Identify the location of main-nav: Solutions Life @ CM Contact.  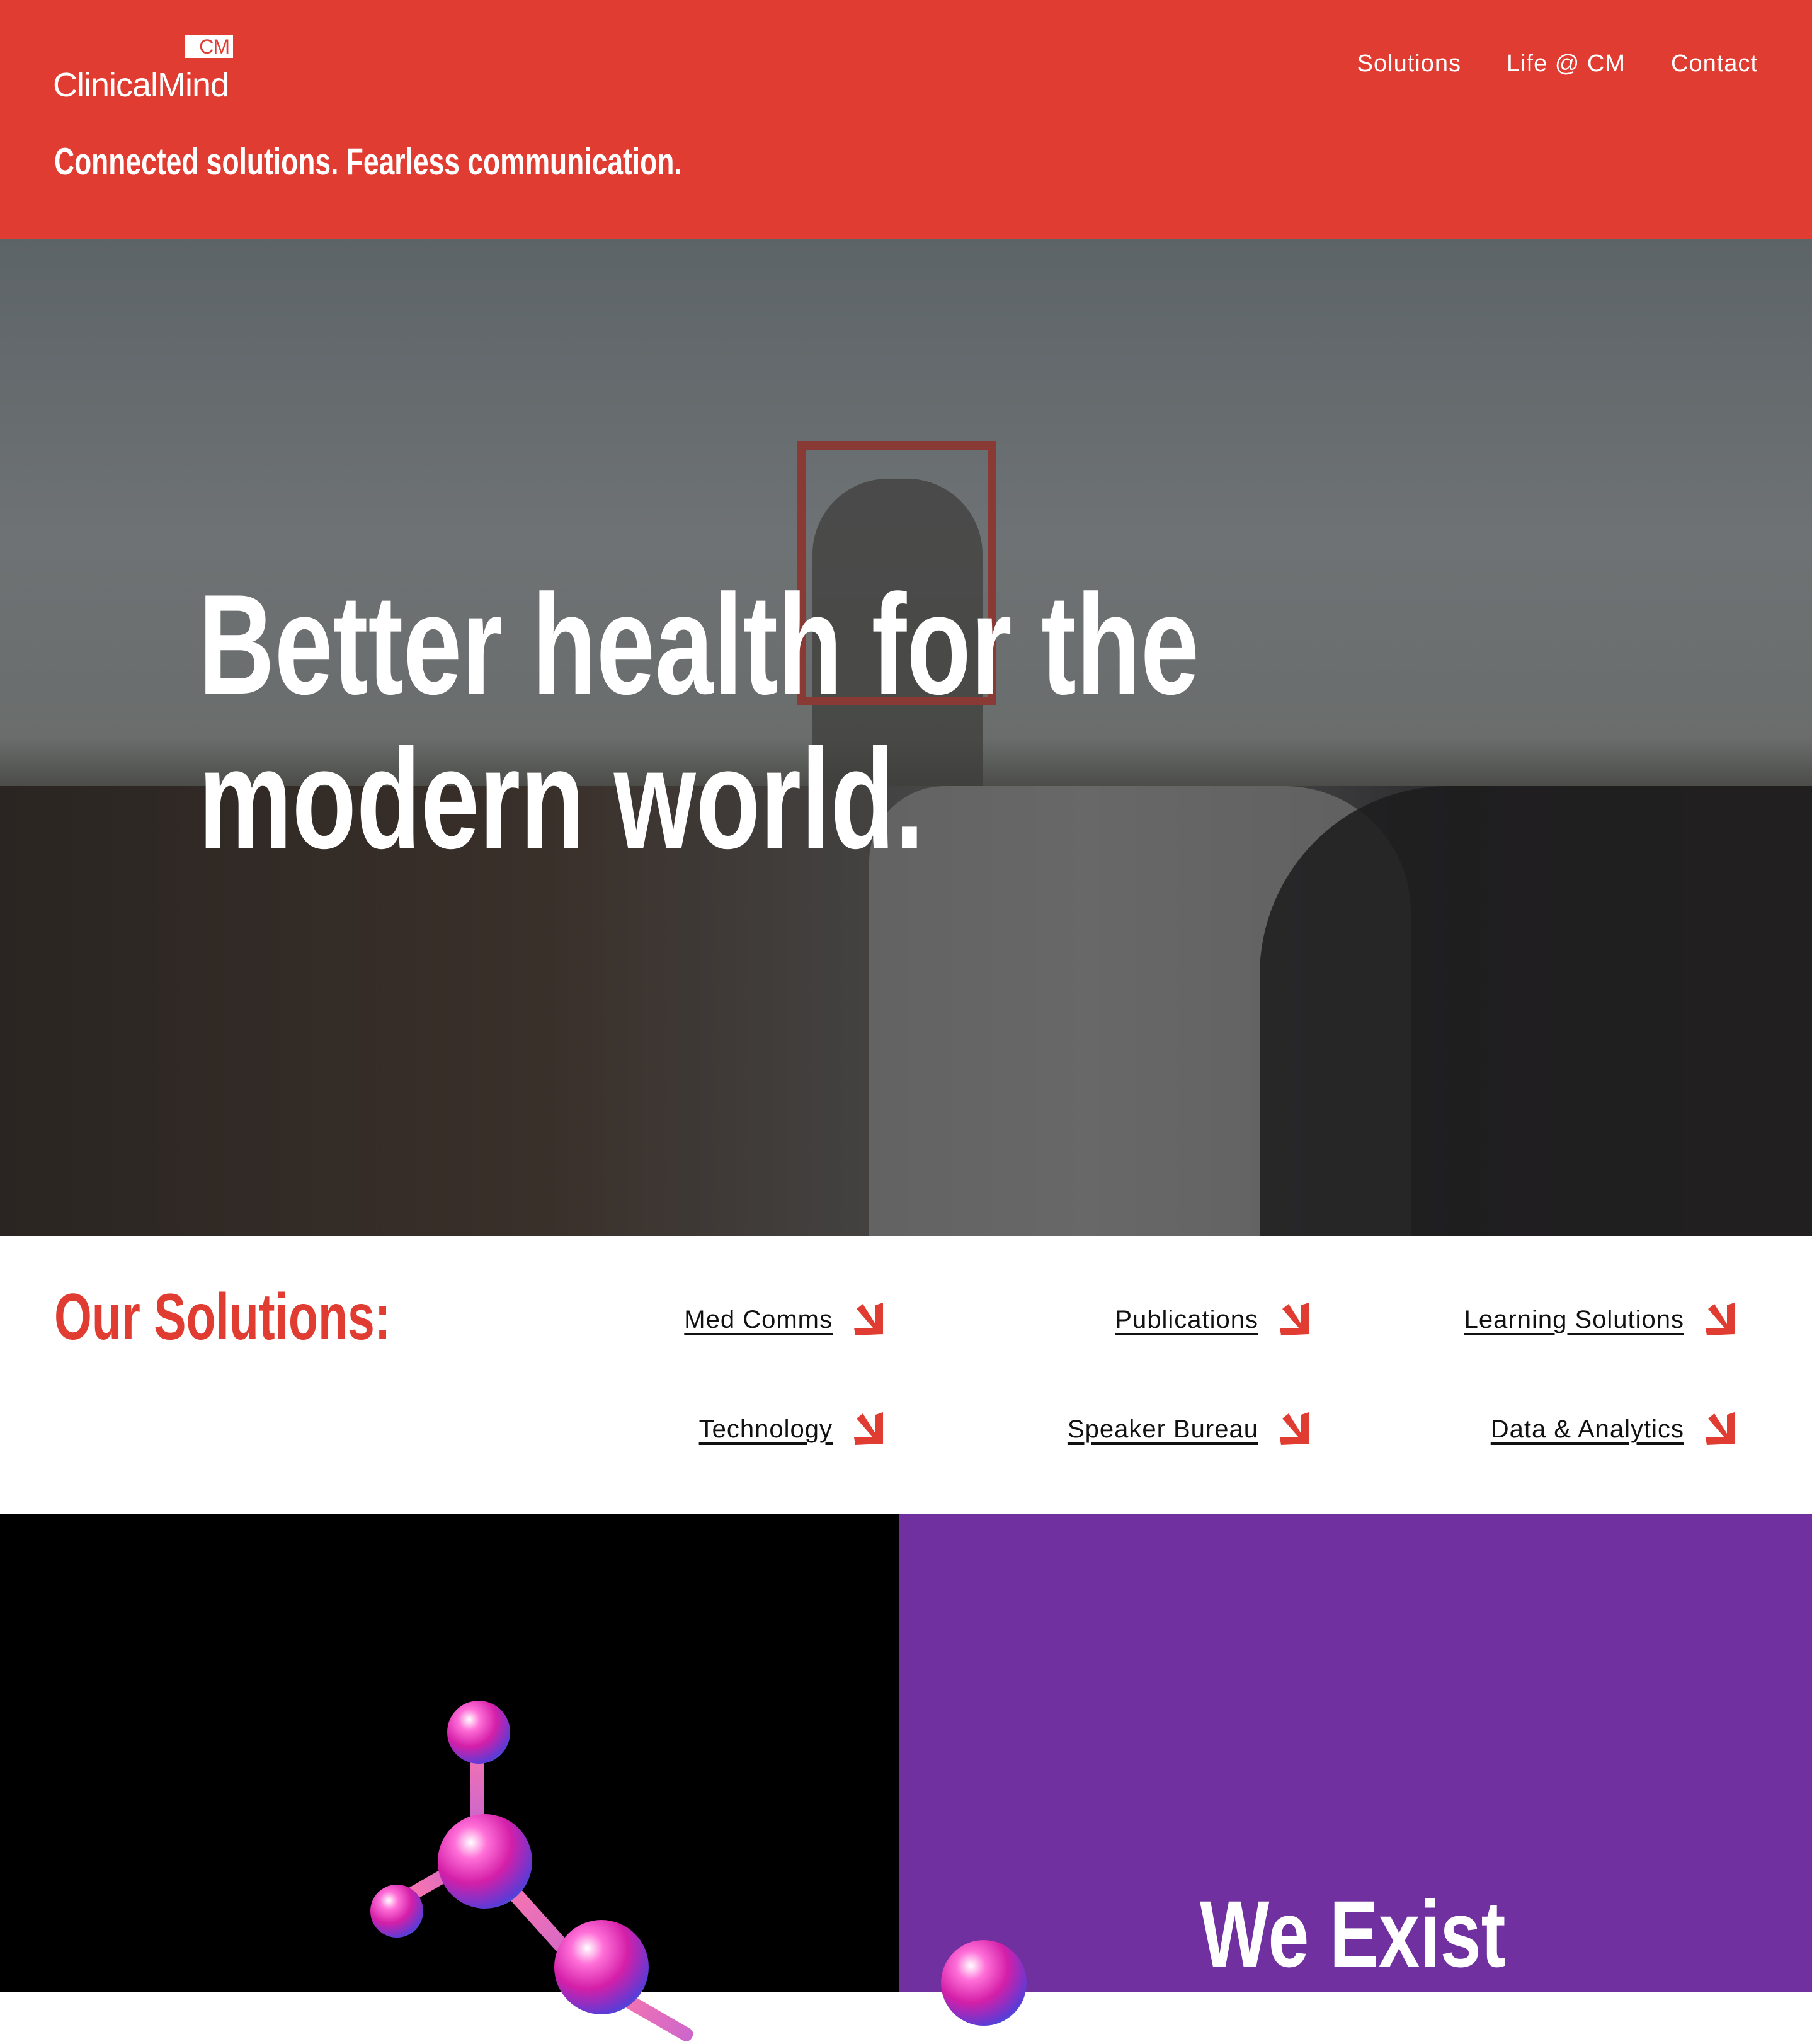
(1557, 63).